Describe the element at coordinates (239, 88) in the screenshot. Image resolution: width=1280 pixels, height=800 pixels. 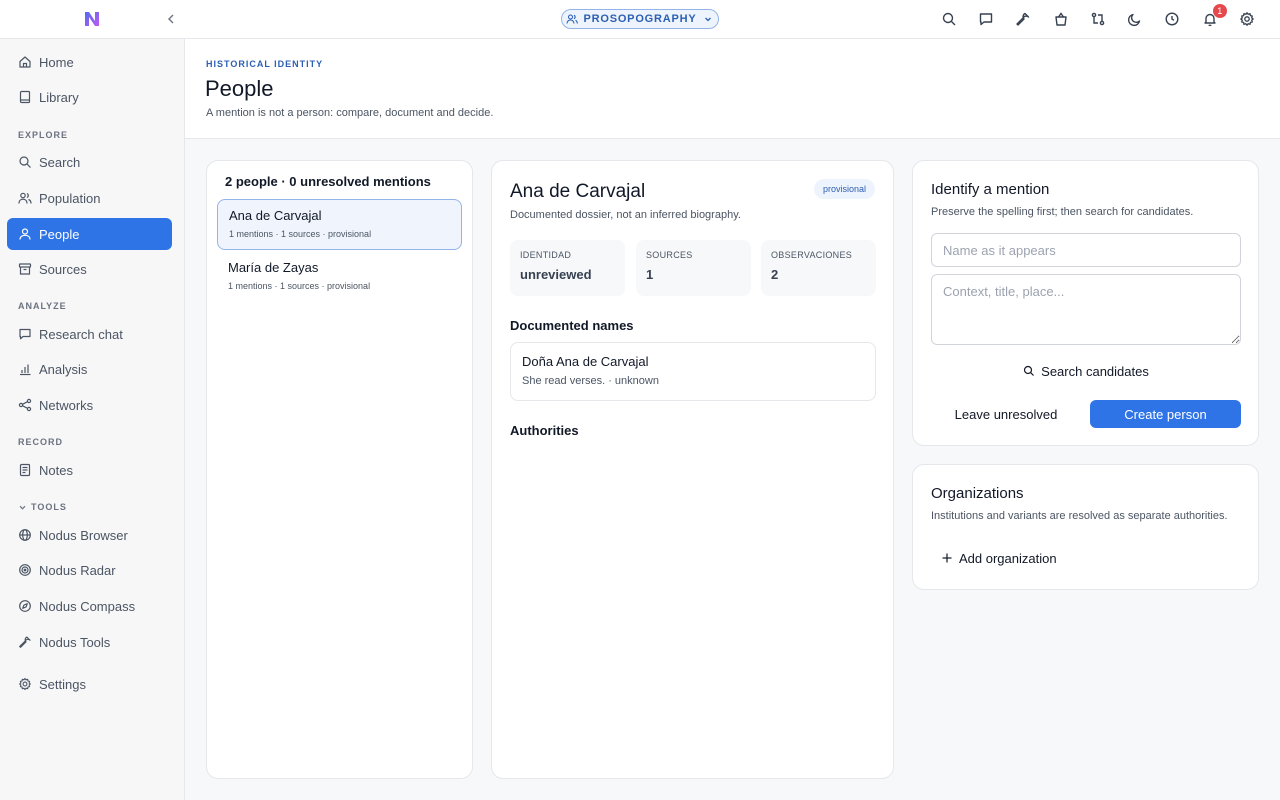
I see `page-title: People` at that location.